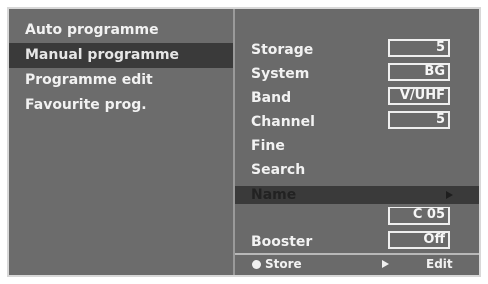 The width and height of the screenshot is (488, 284). I want to click on name-label: Name, so click(274, 195).